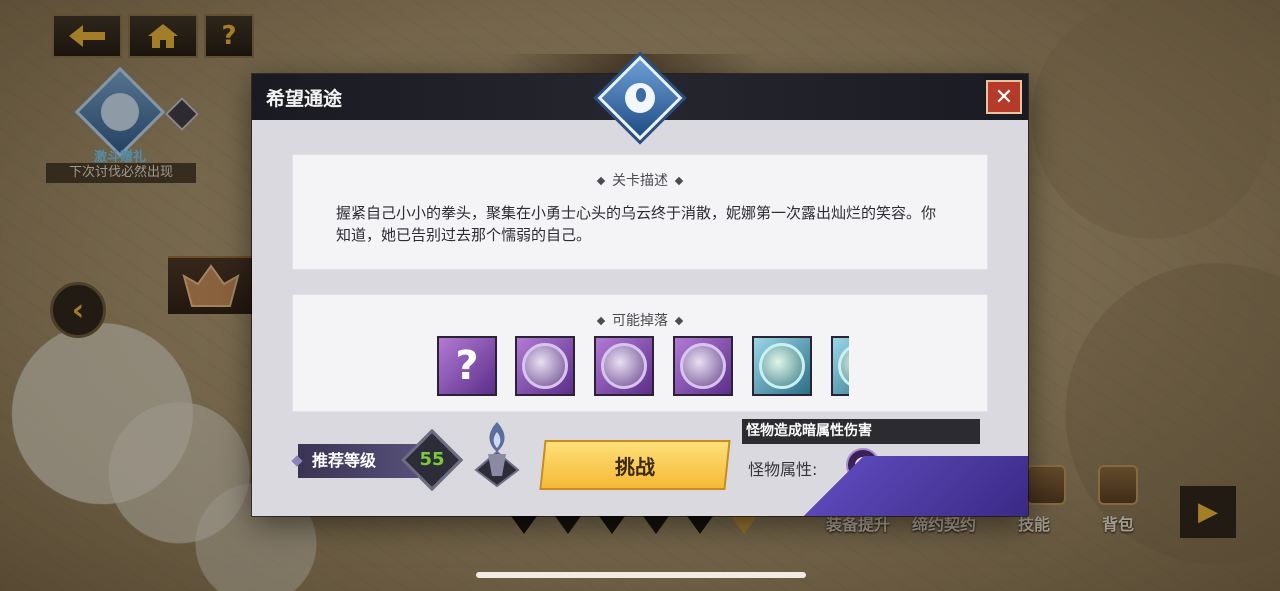  I want to click on close-icon: ✕, so click(1004, 97).